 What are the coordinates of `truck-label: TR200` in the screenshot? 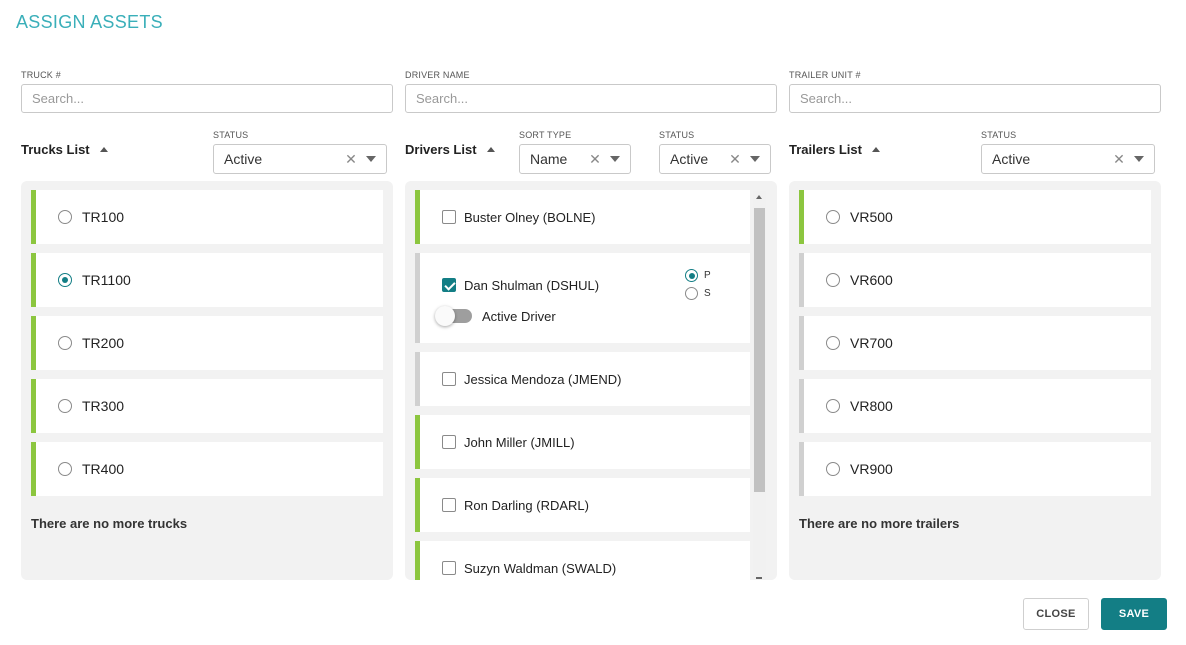 It's located at (103, 343).